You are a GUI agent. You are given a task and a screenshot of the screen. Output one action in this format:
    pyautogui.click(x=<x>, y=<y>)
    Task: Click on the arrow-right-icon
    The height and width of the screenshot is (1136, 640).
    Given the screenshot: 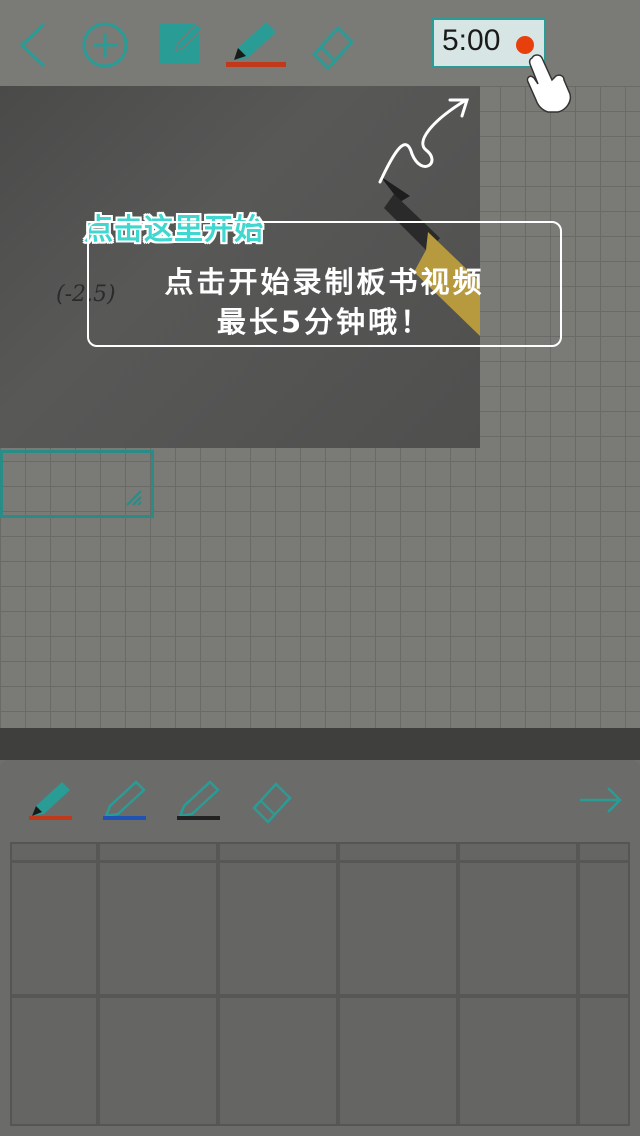 What is the action you would take?
    pyautogui.click(x=601, y=800)
    